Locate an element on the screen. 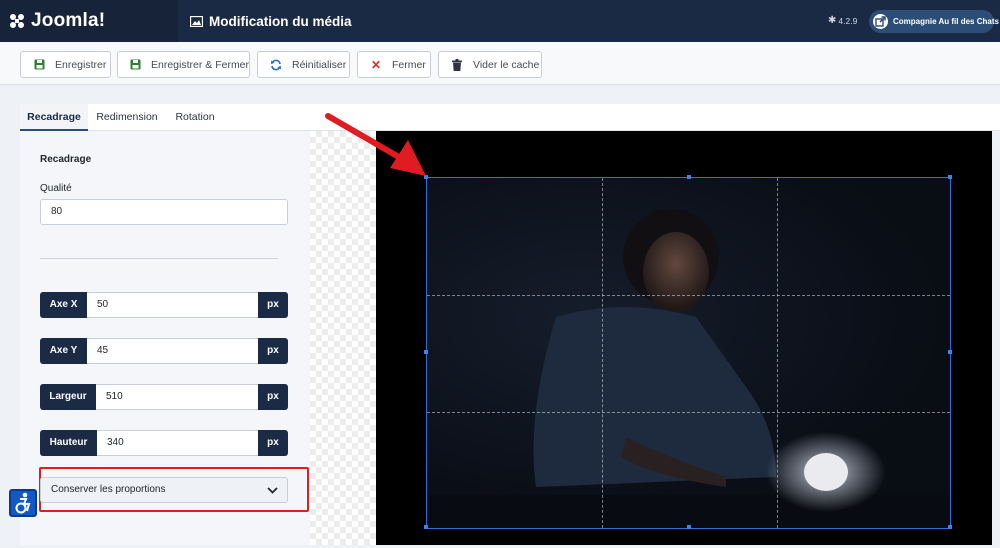 The height and width of the screenshot is (548, 1000). crop-handle-se is located at coordinates (950, 527).